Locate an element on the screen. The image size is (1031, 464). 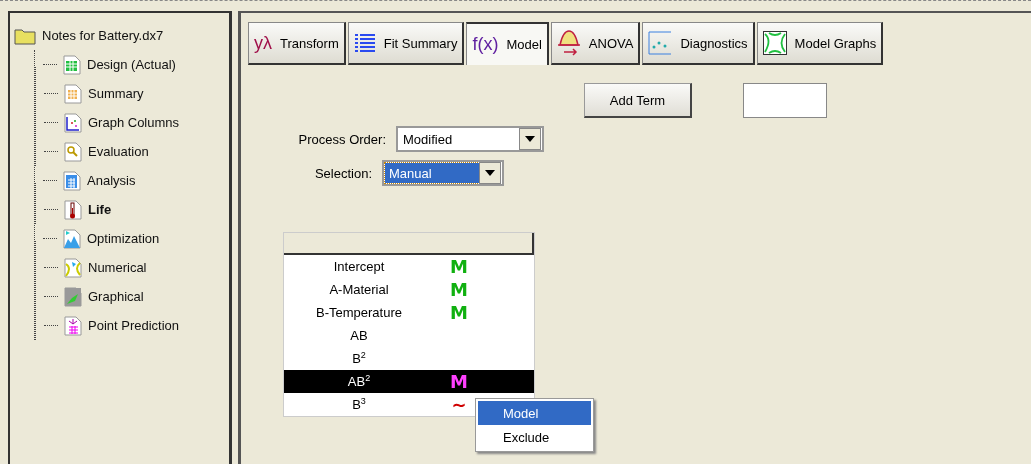
term-cell-text: Intercept is located at coordinates (359, 266).